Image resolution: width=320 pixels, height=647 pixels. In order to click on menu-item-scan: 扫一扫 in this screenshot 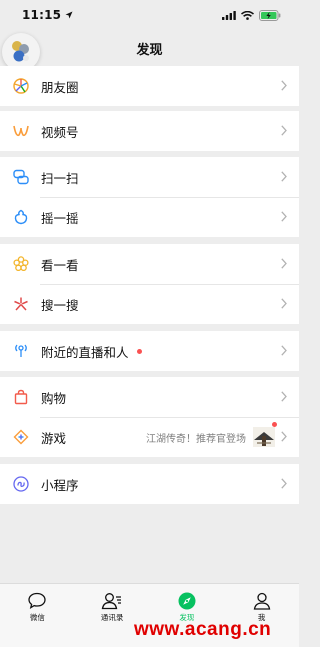, I will do `click(149, 177)`.